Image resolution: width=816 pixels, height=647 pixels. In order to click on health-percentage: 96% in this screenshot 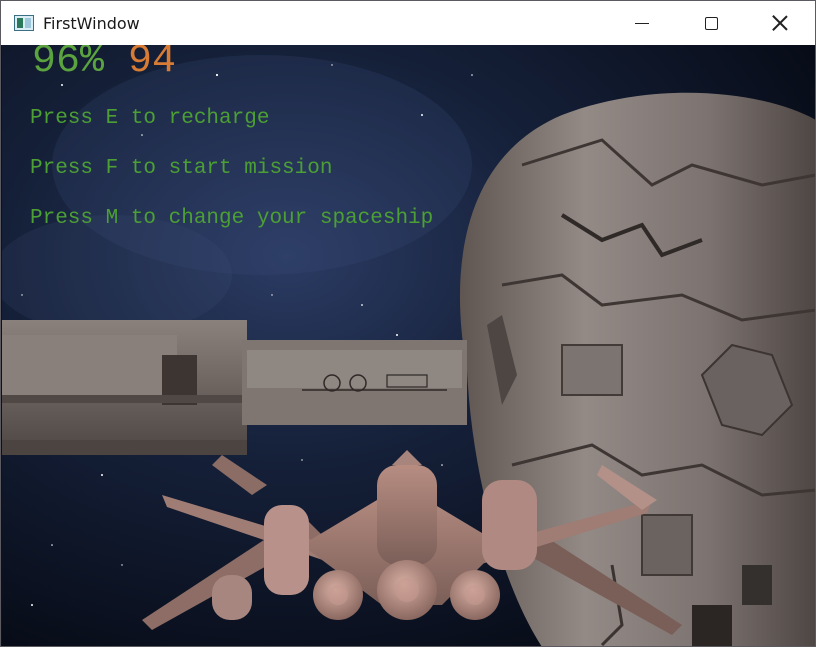, I will do `click(68, 64)`.